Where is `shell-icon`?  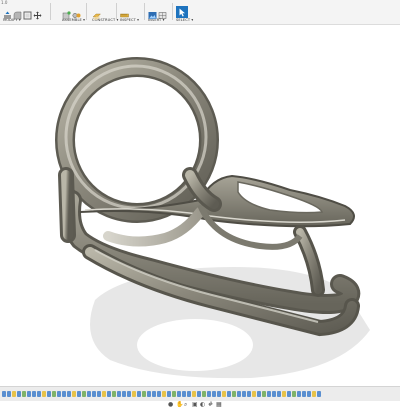 shell-icon is located at coordinates (27, 12).